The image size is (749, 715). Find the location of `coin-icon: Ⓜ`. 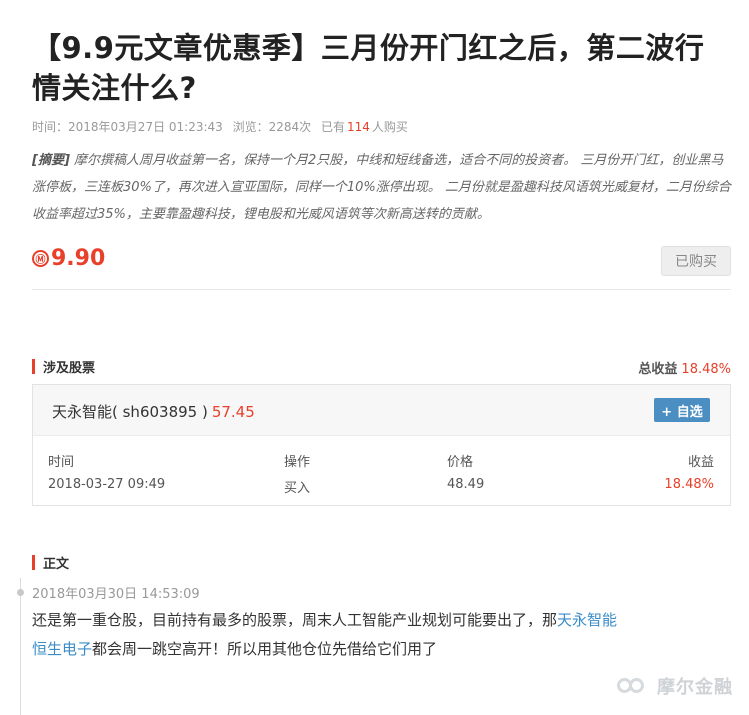

coin-icon: Ⓜ is located at coordinates (40, 258).